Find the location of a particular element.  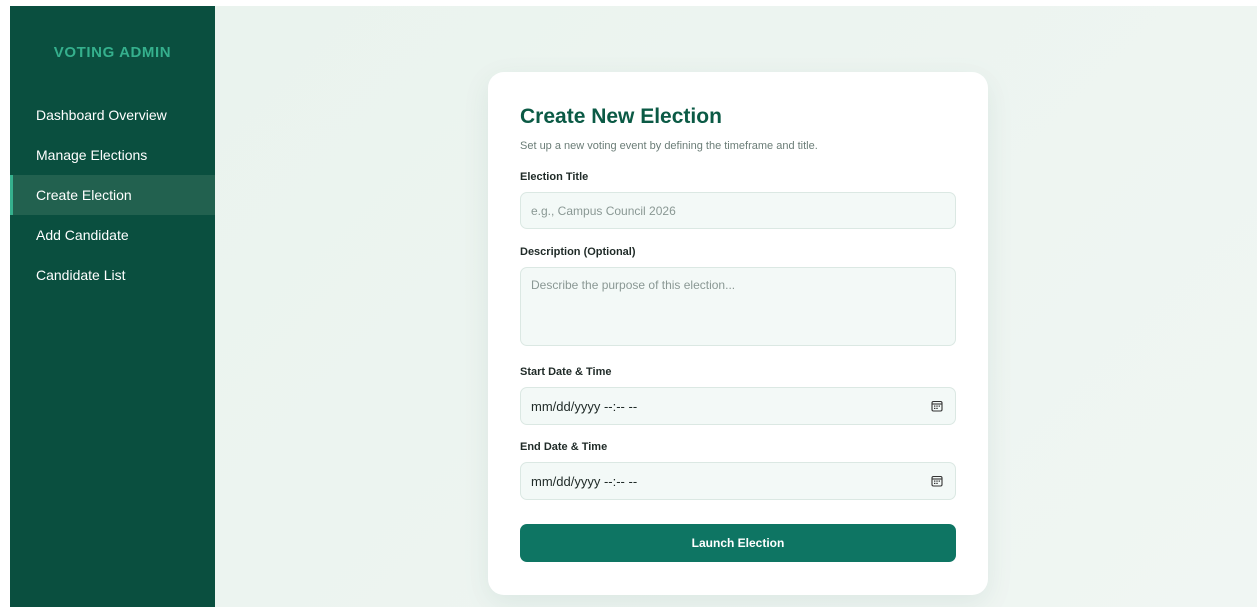

sidebar-item-create-election: Create Election is located at coordinates (112, 195).